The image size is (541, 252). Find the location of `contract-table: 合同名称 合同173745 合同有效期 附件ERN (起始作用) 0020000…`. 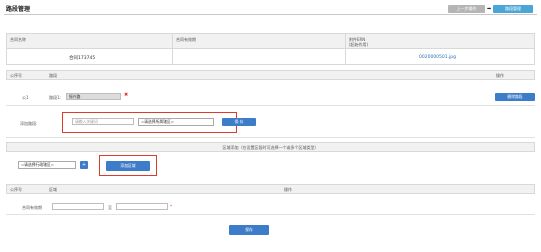

contract-table: 合同名称 合同173745 合同有效期 附件ERN (起始作用) 0020000… is located at coordinates (270, 49).